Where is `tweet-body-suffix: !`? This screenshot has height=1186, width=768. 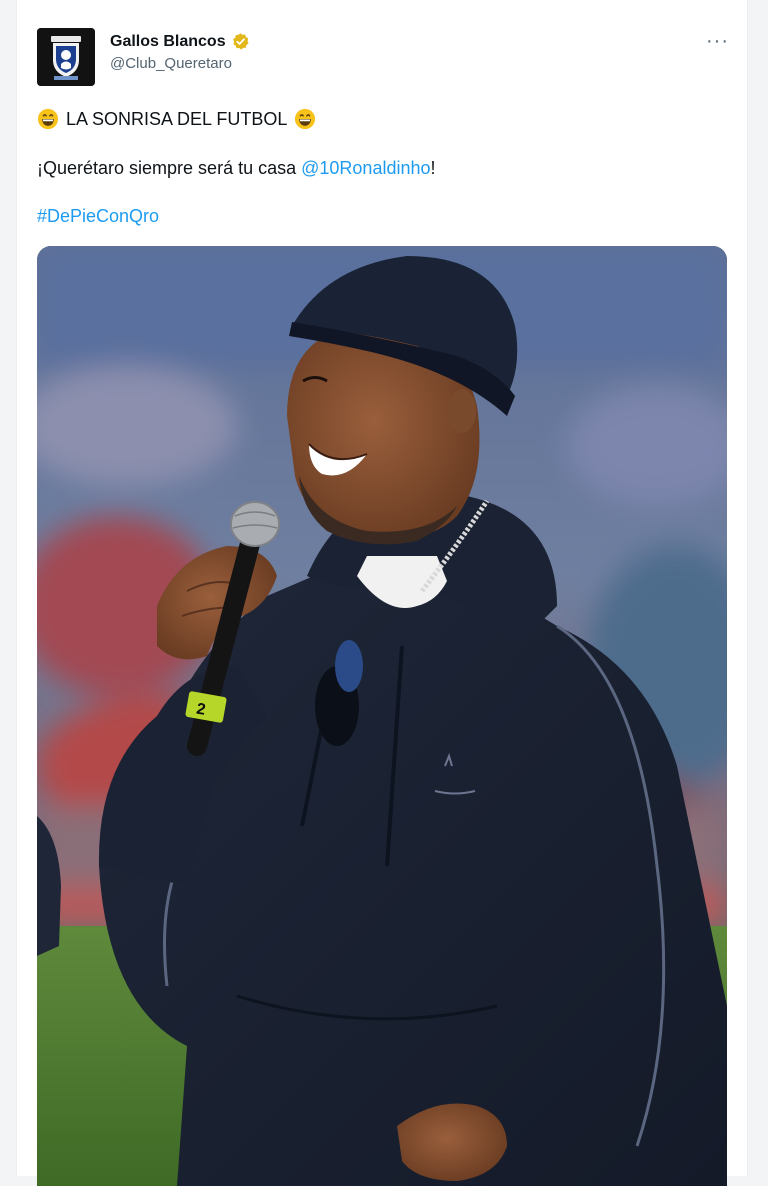 tweet-body-suffix: ! is located at coordinates (433, 168).